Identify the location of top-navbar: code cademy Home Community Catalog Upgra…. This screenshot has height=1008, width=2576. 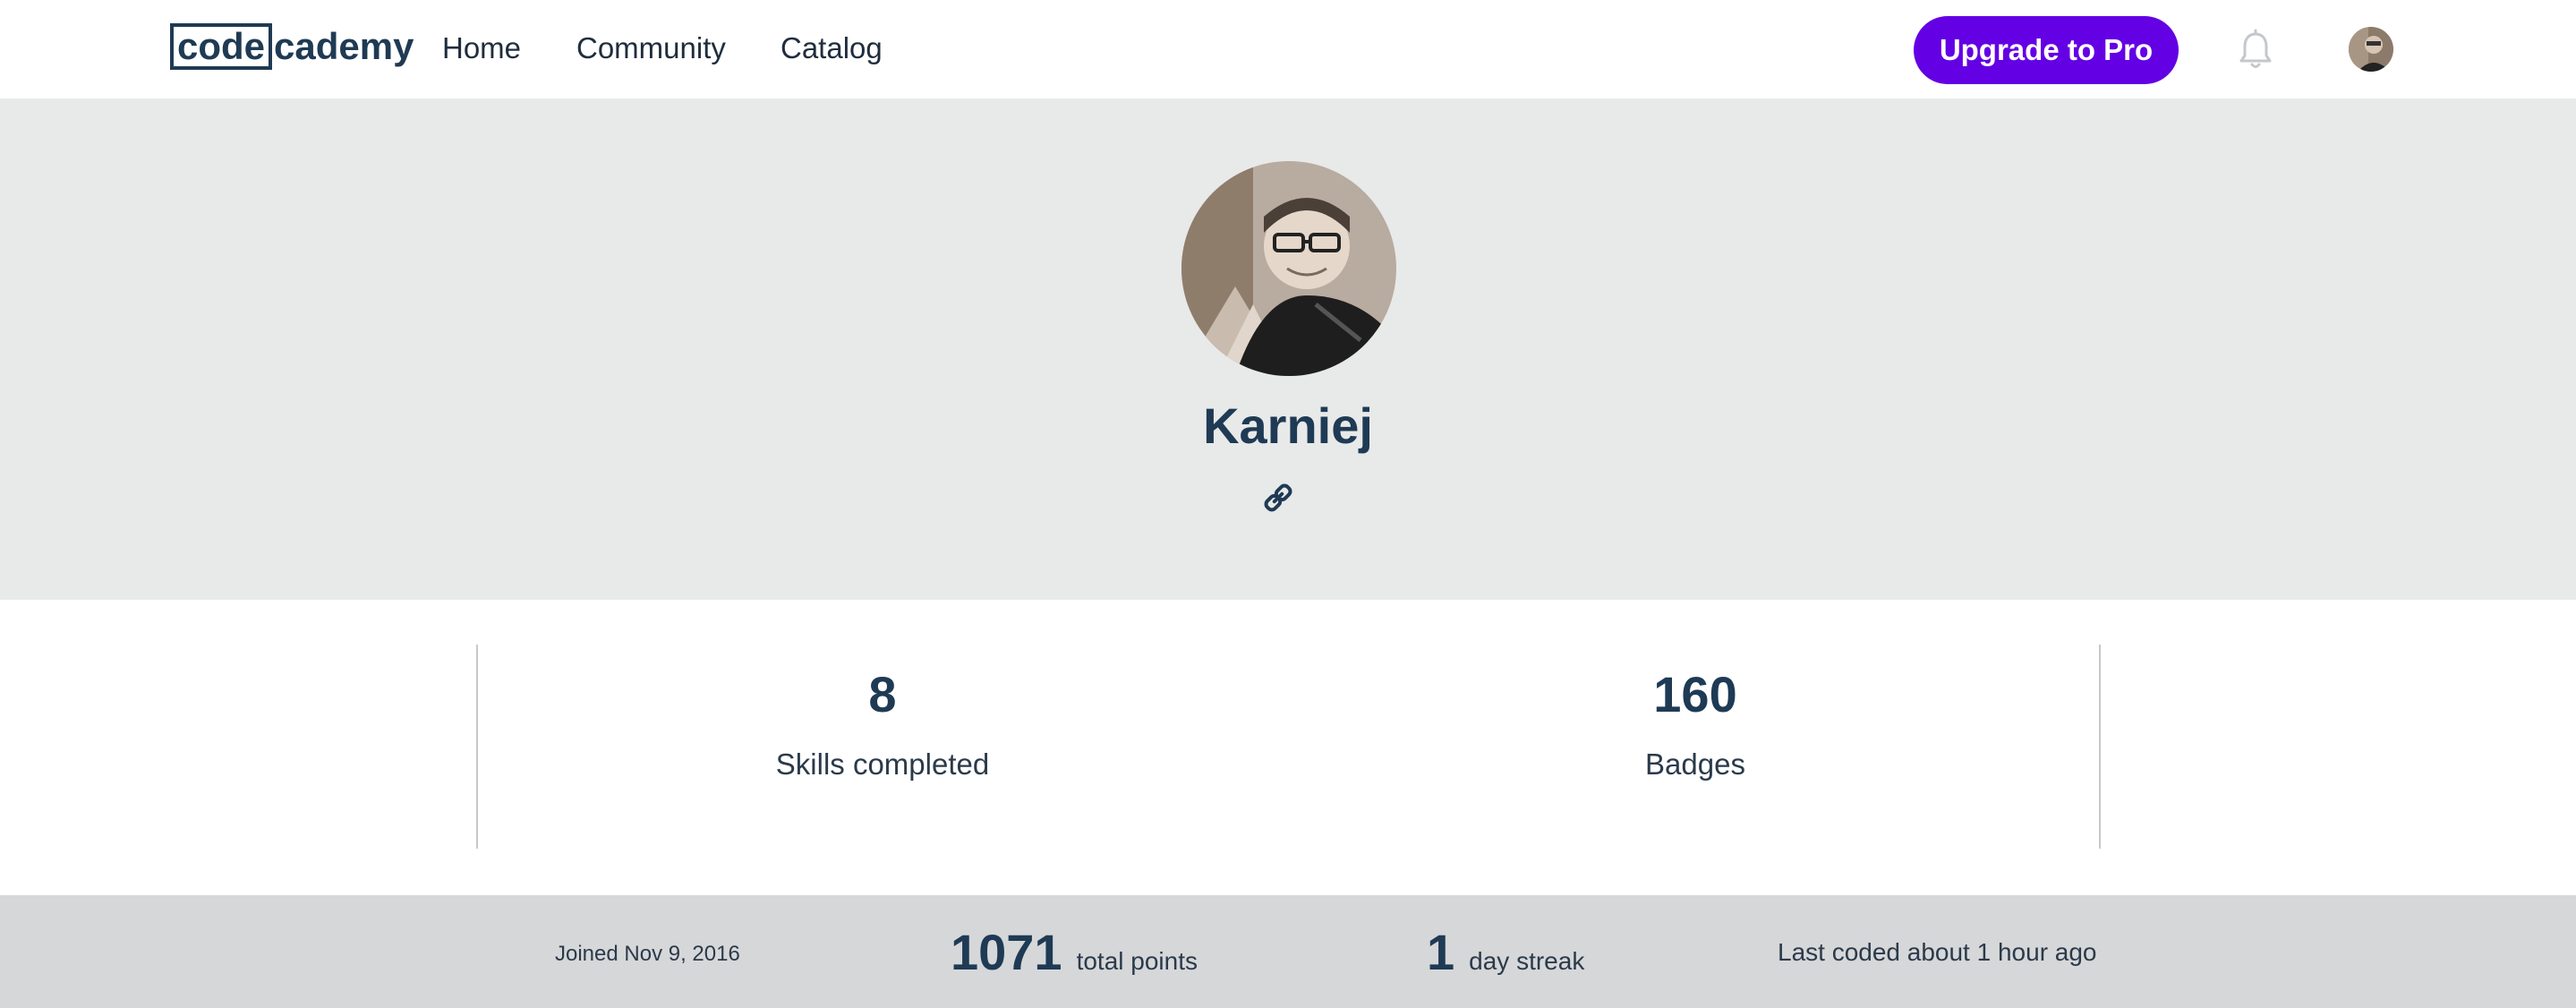
(1288, 49).